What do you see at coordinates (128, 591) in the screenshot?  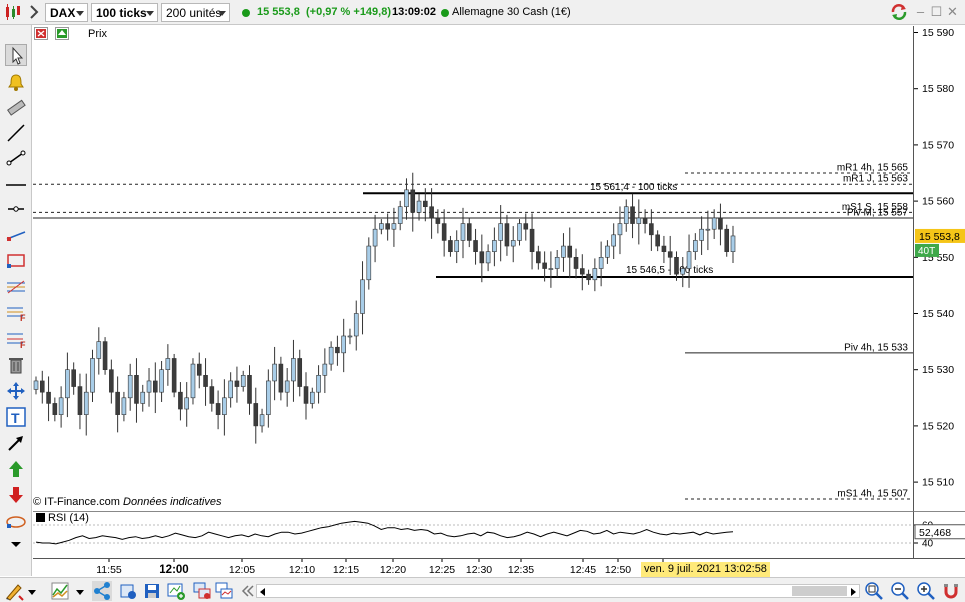 I see `templates-icon` at bounding box center [128, 591].